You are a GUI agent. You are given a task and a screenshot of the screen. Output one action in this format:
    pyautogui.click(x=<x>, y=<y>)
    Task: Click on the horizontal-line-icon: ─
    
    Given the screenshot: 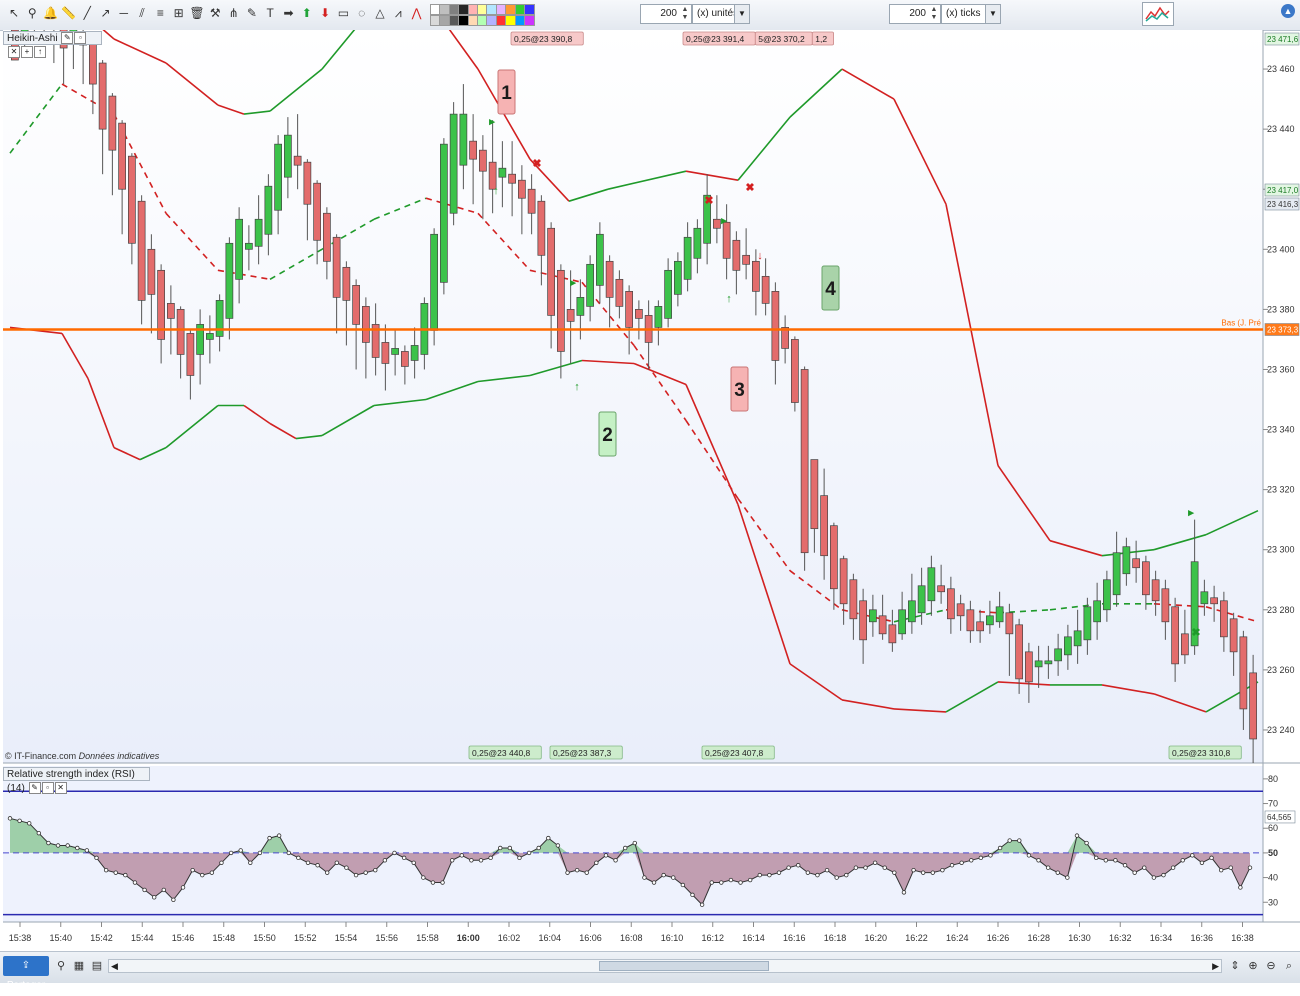 What is the action you would take?
    pyautogui.click(x=124, y=13)
    